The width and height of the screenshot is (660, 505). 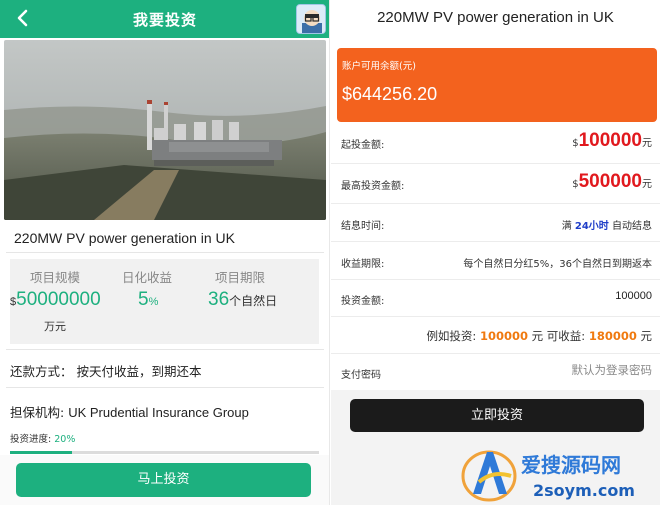 What do you see at coordinates (363, 301) in the screenshot?
I see `invest-amount-label: 投资金额:` at bounding box center [363, 301].